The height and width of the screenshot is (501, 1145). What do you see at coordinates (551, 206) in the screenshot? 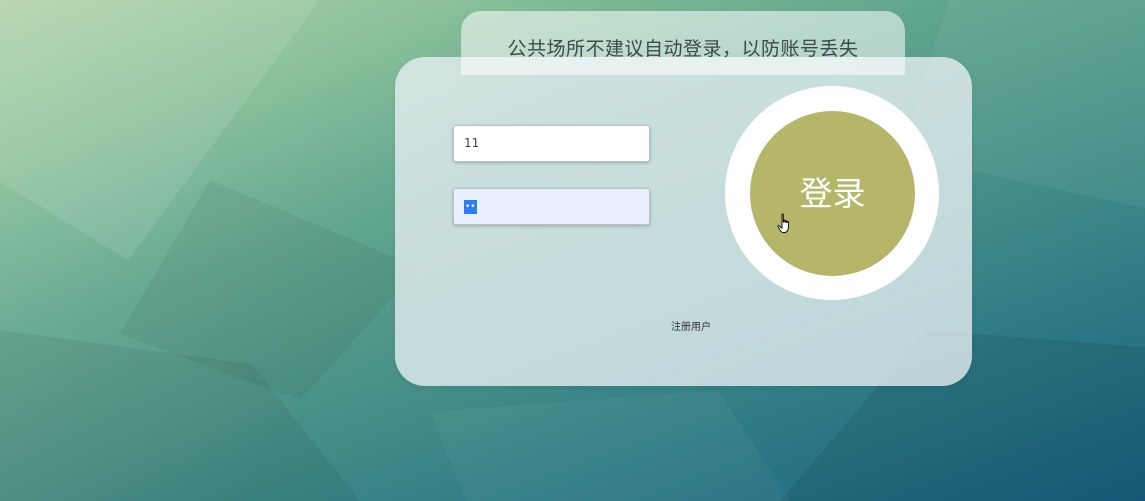
I see `password-input: ••` at bounding box center [551, 206].